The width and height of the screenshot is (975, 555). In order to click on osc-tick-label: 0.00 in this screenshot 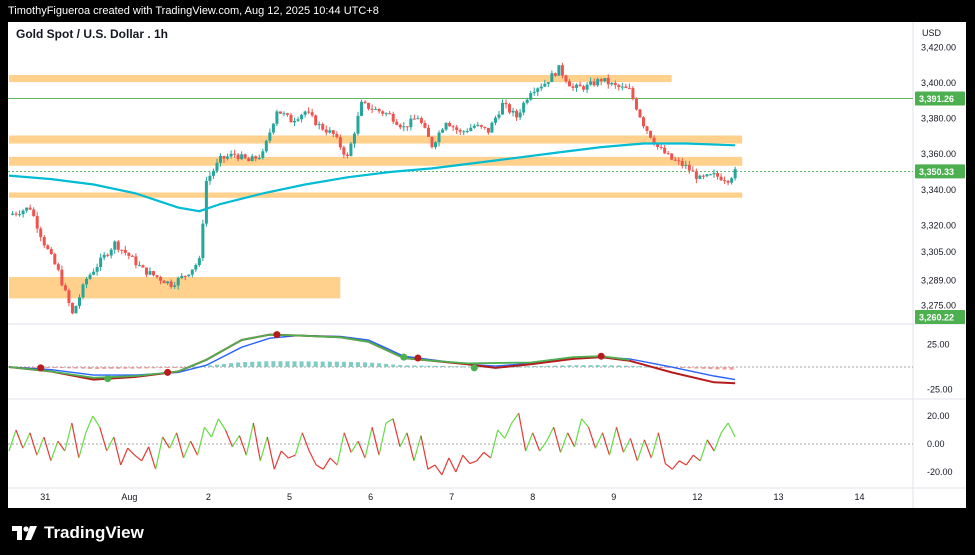, I will do `click(936, 444)`.